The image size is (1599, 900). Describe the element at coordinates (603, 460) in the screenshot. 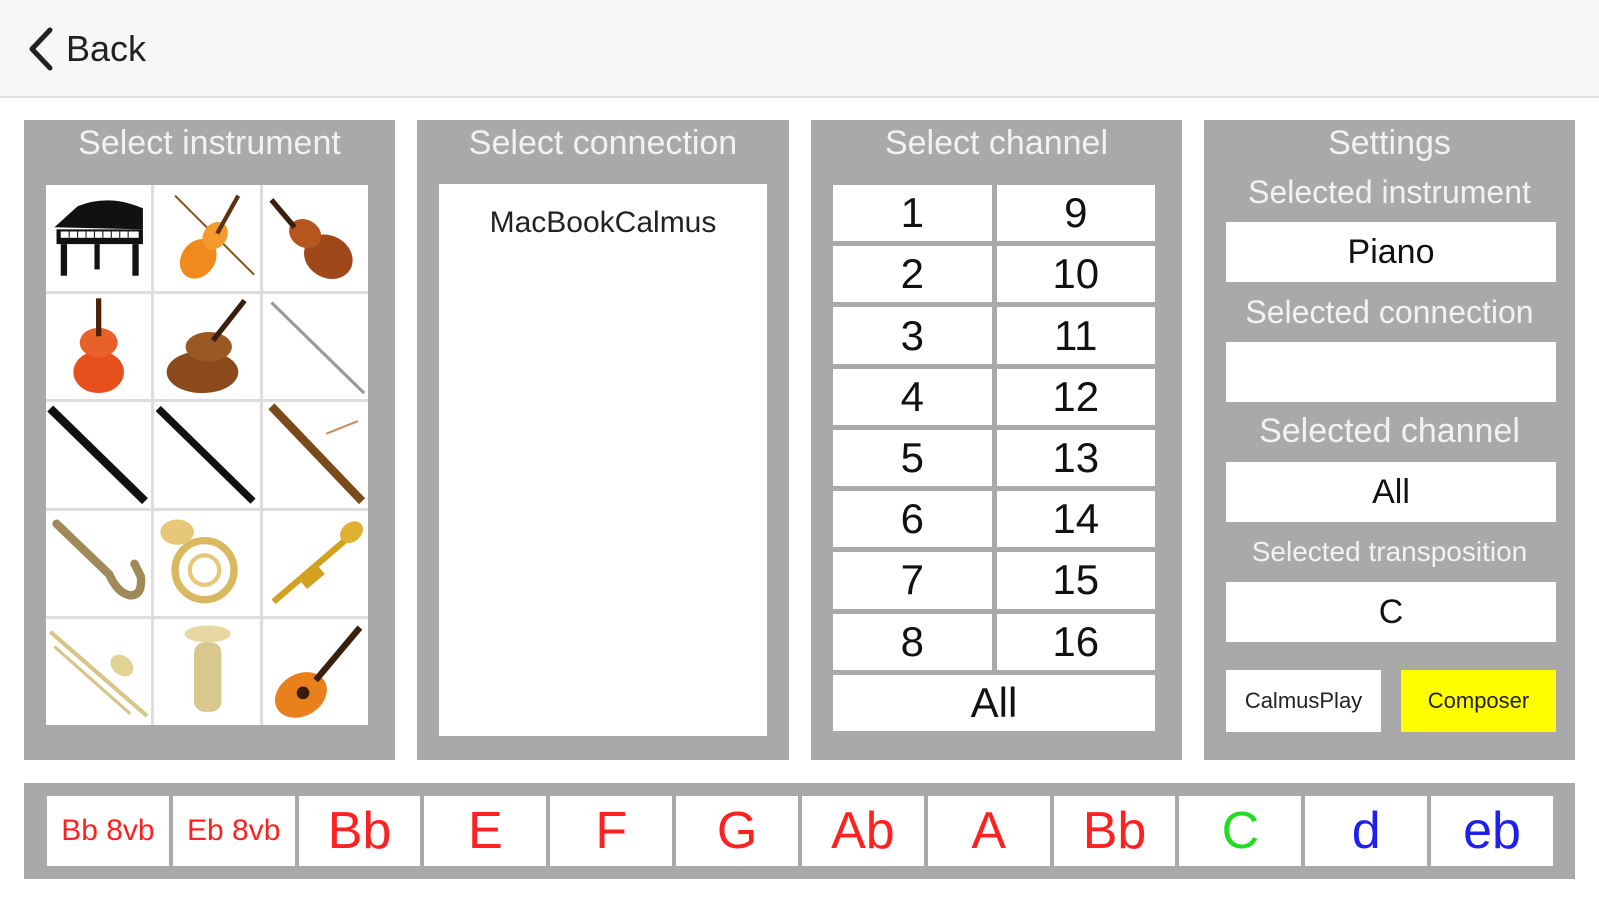

I see `connection-list: MacBookCalmus` at that location.